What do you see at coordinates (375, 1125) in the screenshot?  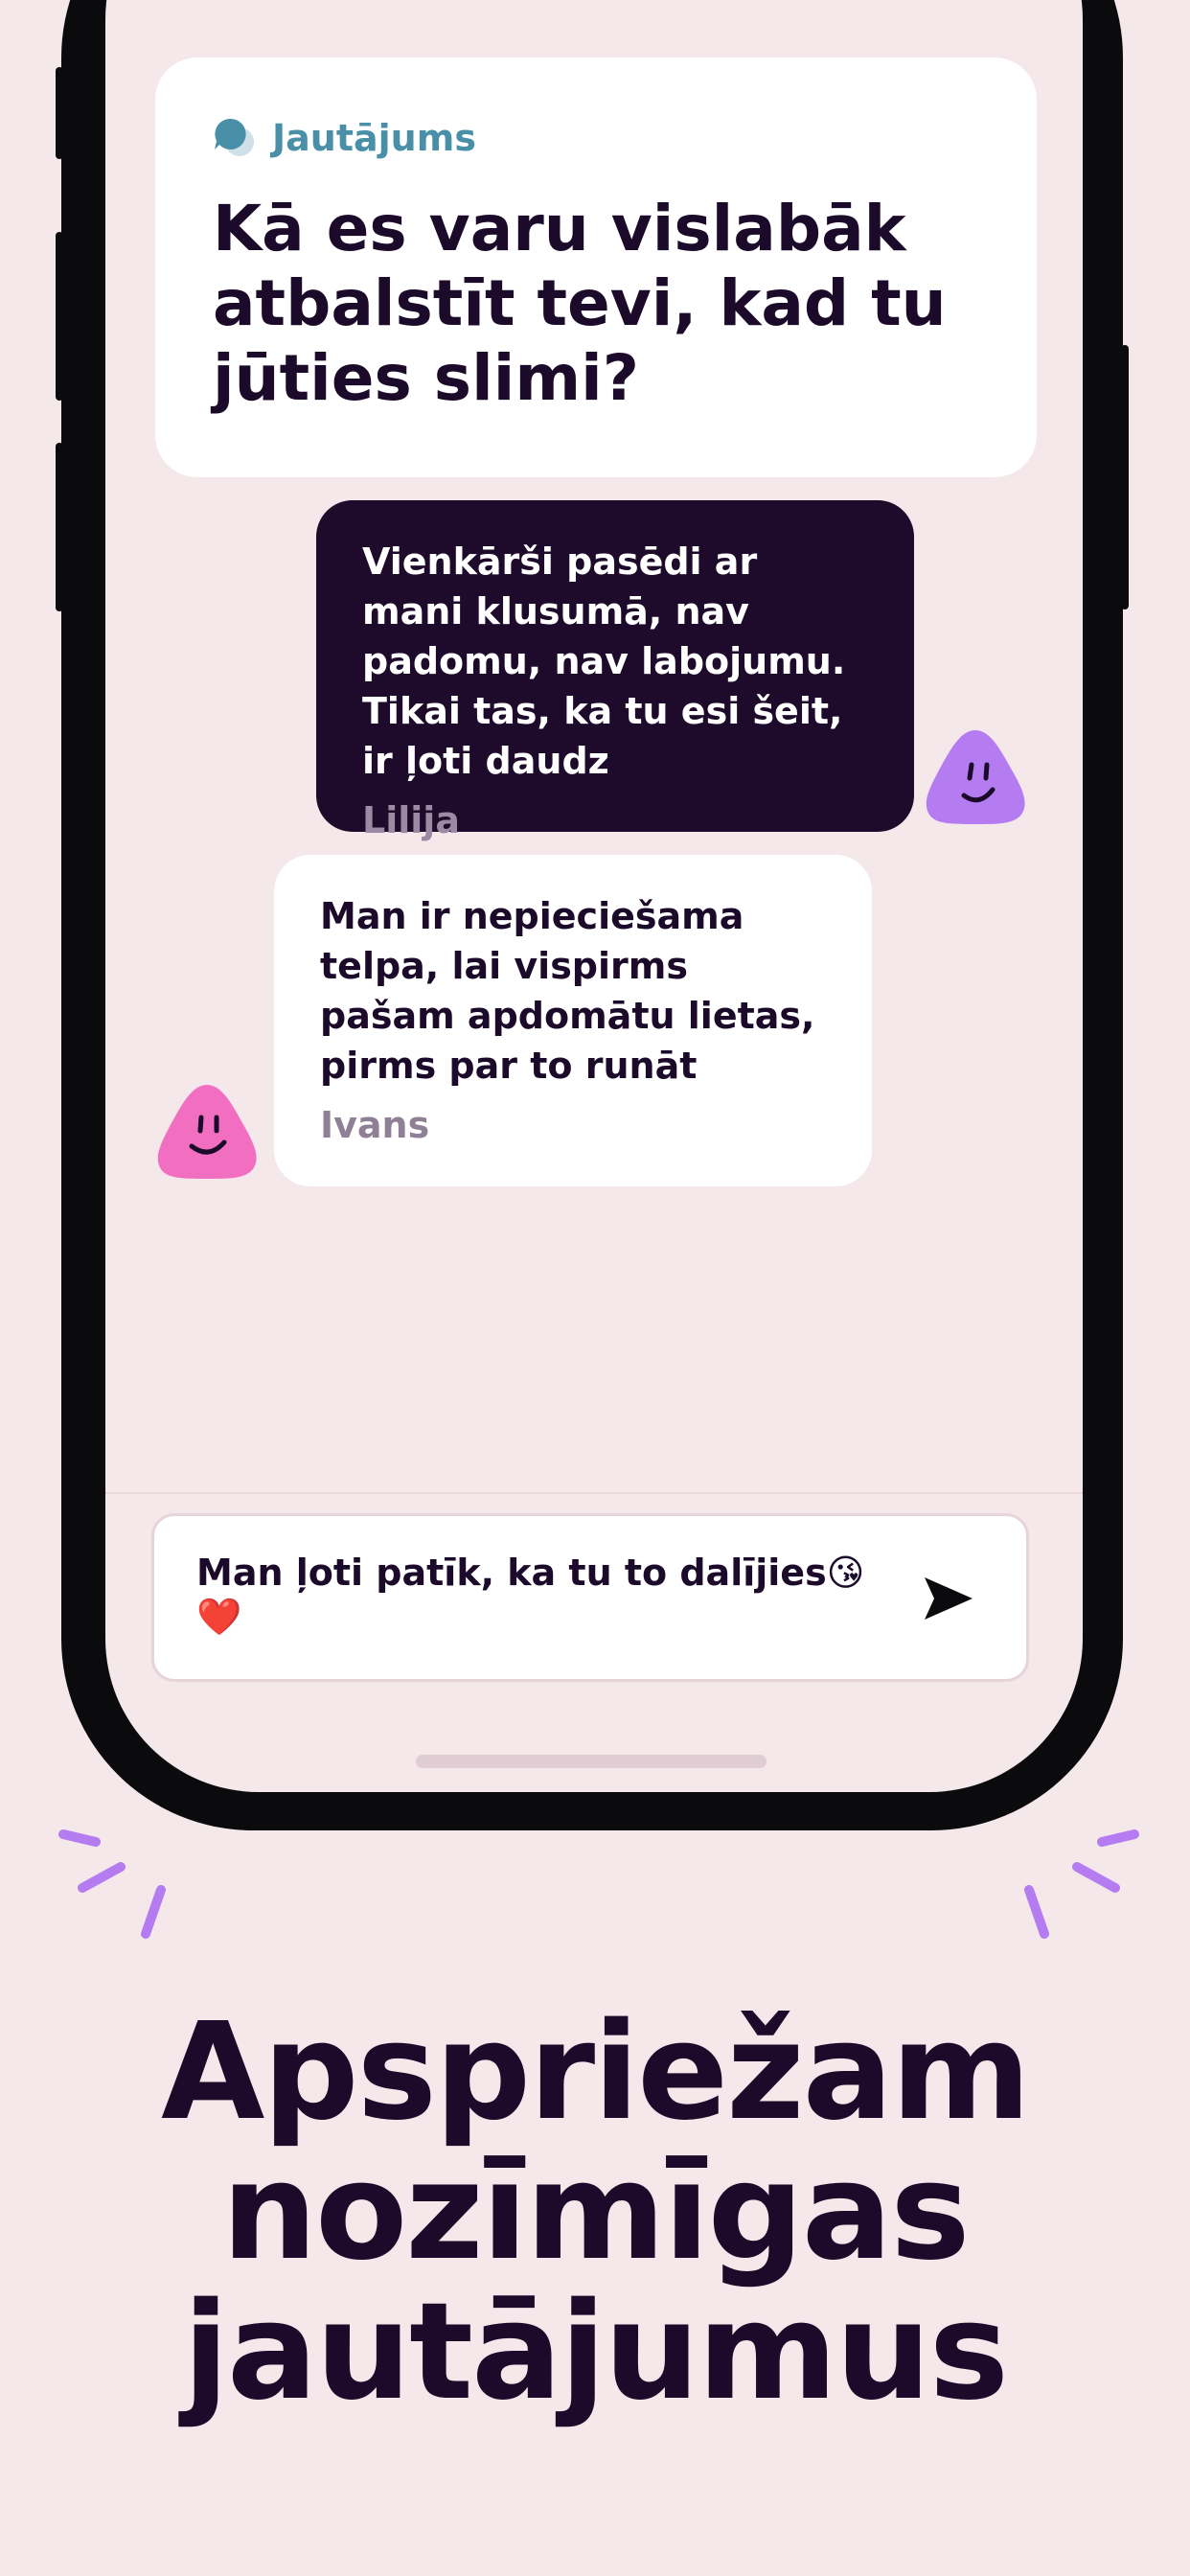 I see `message-author: Ivans` at bounding box center [375, 1125].